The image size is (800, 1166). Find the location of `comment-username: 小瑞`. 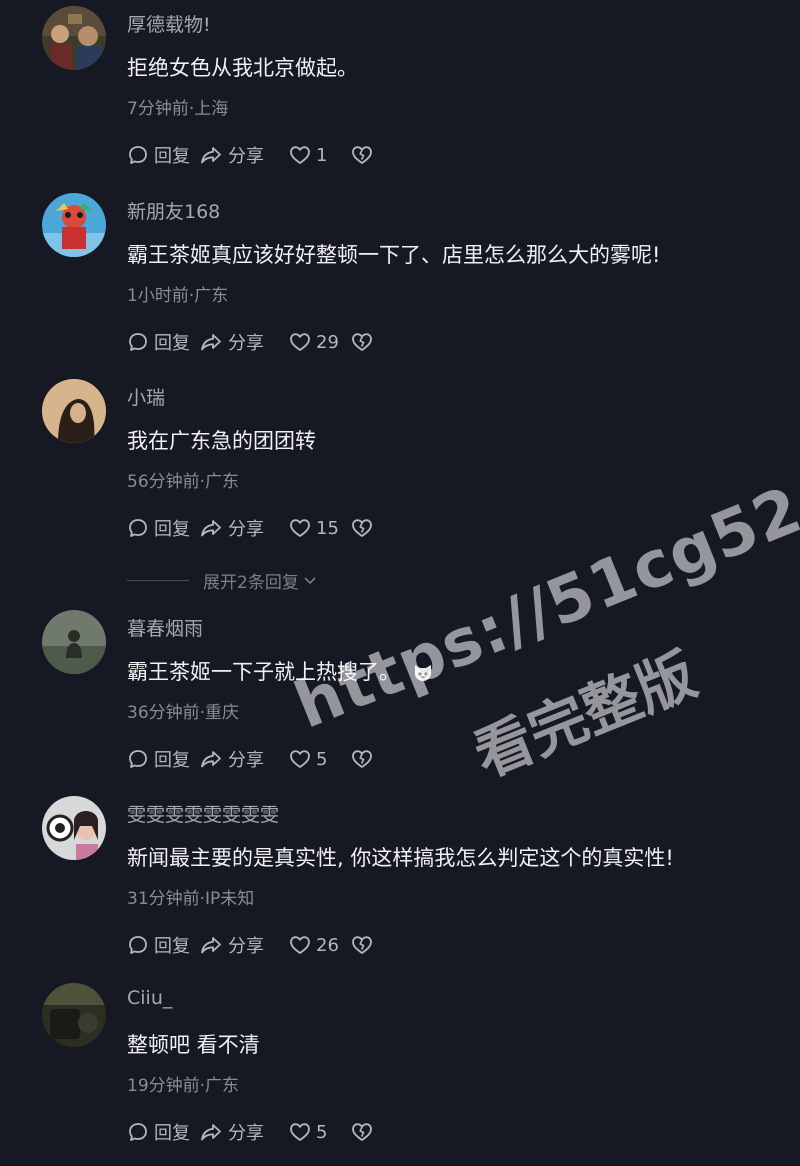

comment-username: 小瑞 is located at coordinates (146, 396).